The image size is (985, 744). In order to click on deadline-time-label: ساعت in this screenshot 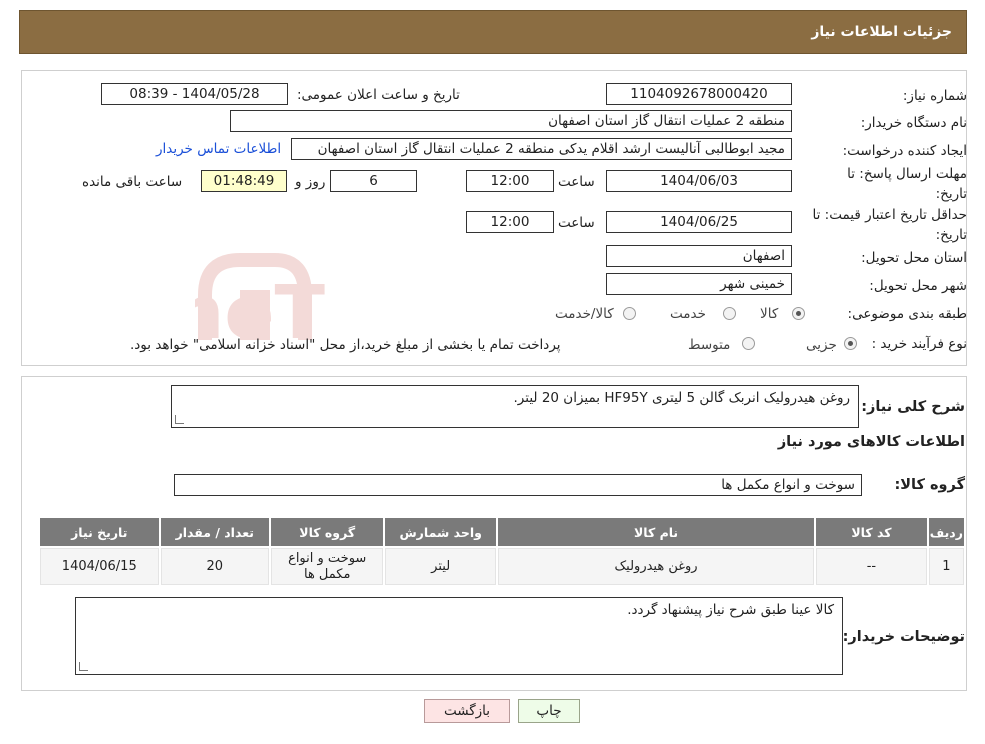, I will do `click(576, 182)`.